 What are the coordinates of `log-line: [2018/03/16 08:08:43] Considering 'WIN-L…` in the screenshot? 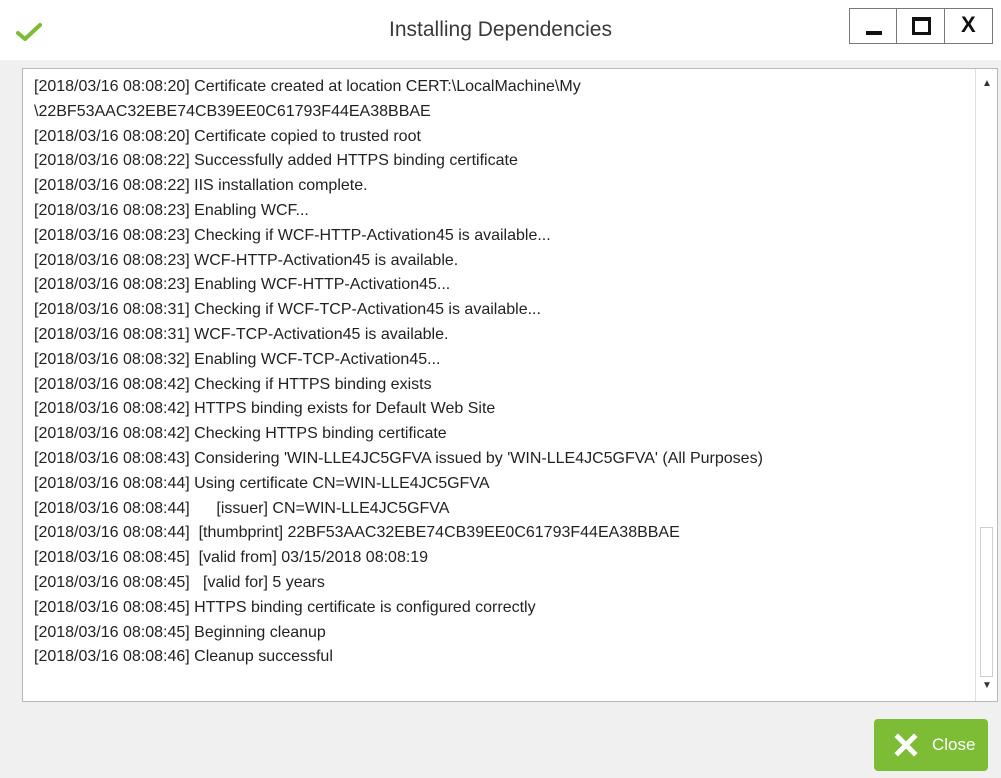 It's located at (398, 458).